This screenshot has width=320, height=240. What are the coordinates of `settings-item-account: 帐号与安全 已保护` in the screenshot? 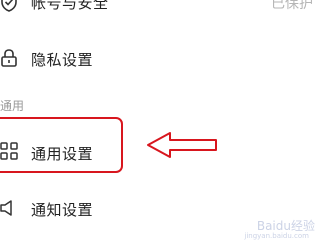 It's located at (159, 9).